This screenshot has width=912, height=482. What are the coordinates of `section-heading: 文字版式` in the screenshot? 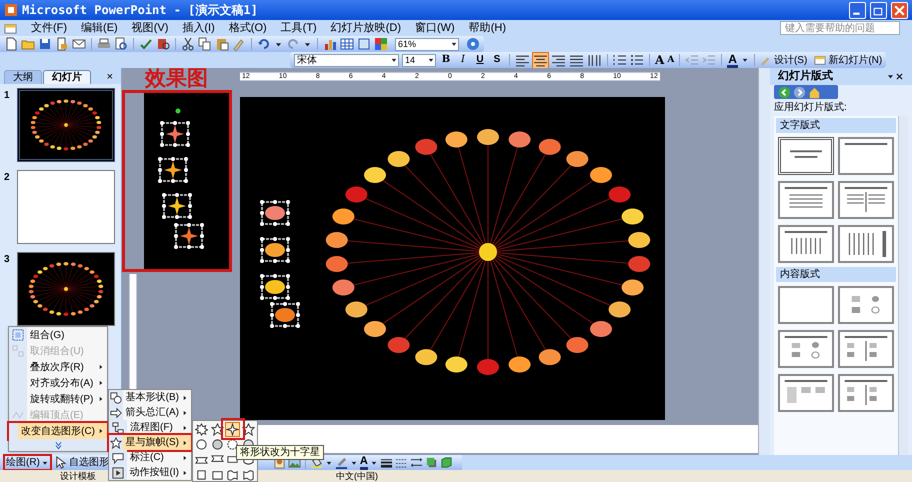 It's located at (836, 125).